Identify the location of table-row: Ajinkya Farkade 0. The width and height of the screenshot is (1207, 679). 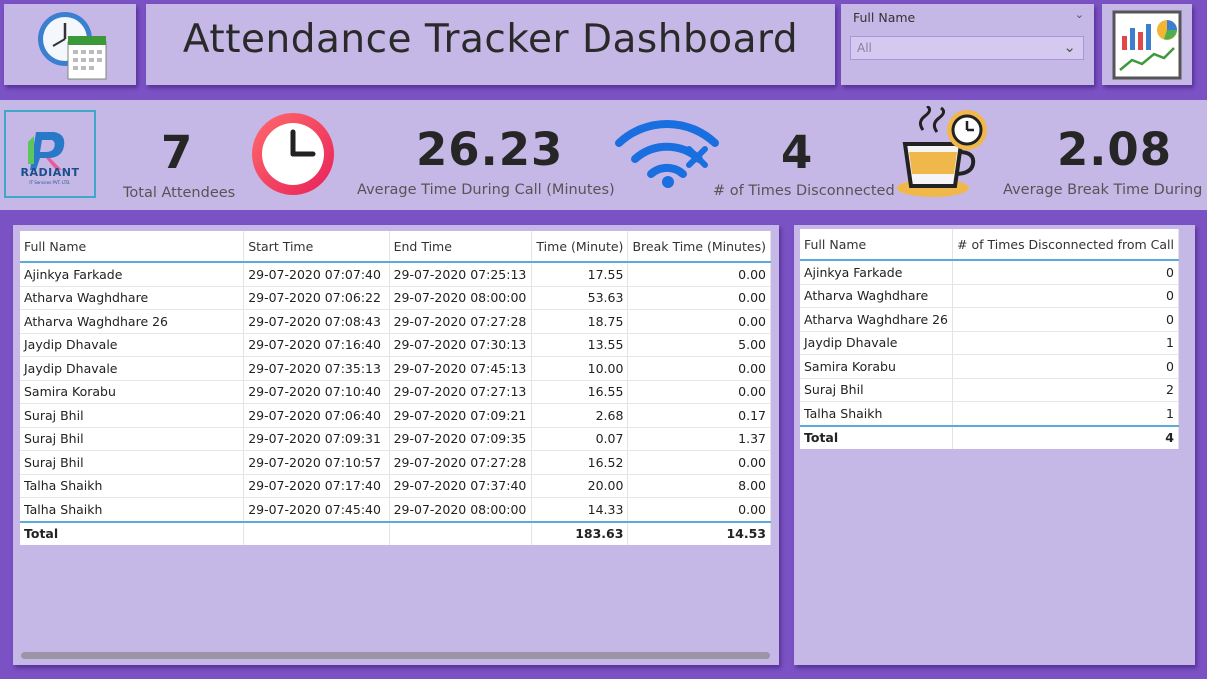
(989, 272).